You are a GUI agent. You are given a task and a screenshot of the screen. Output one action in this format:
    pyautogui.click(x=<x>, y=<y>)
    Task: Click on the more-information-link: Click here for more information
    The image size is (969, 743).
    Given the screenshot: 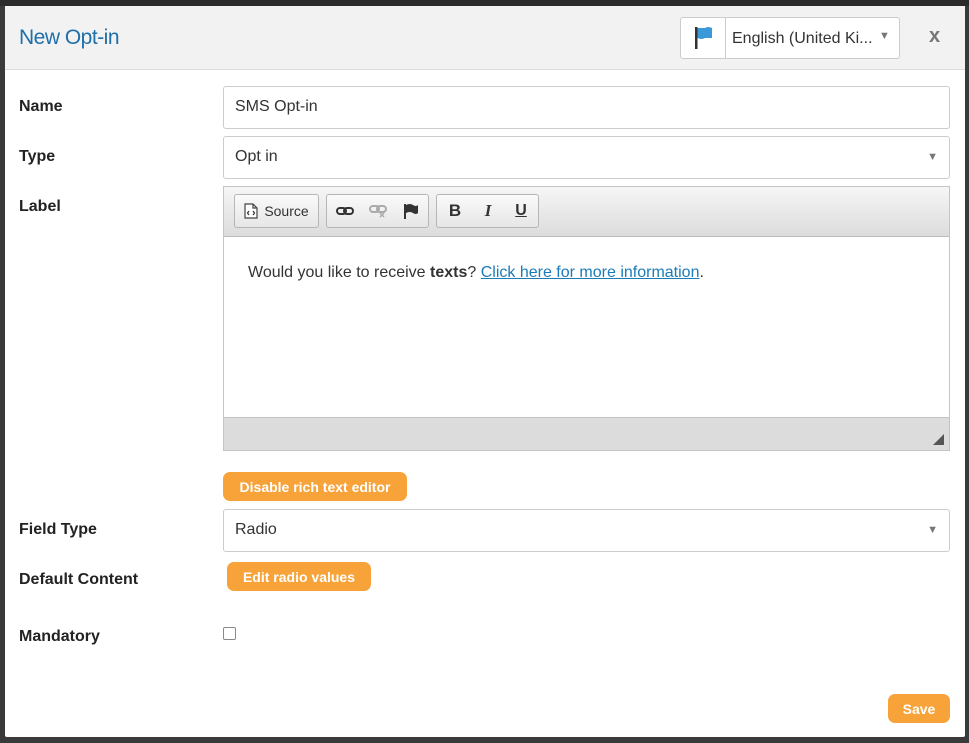 What is the action you would take?
    pyautogui.click(x=590, y=272)
    